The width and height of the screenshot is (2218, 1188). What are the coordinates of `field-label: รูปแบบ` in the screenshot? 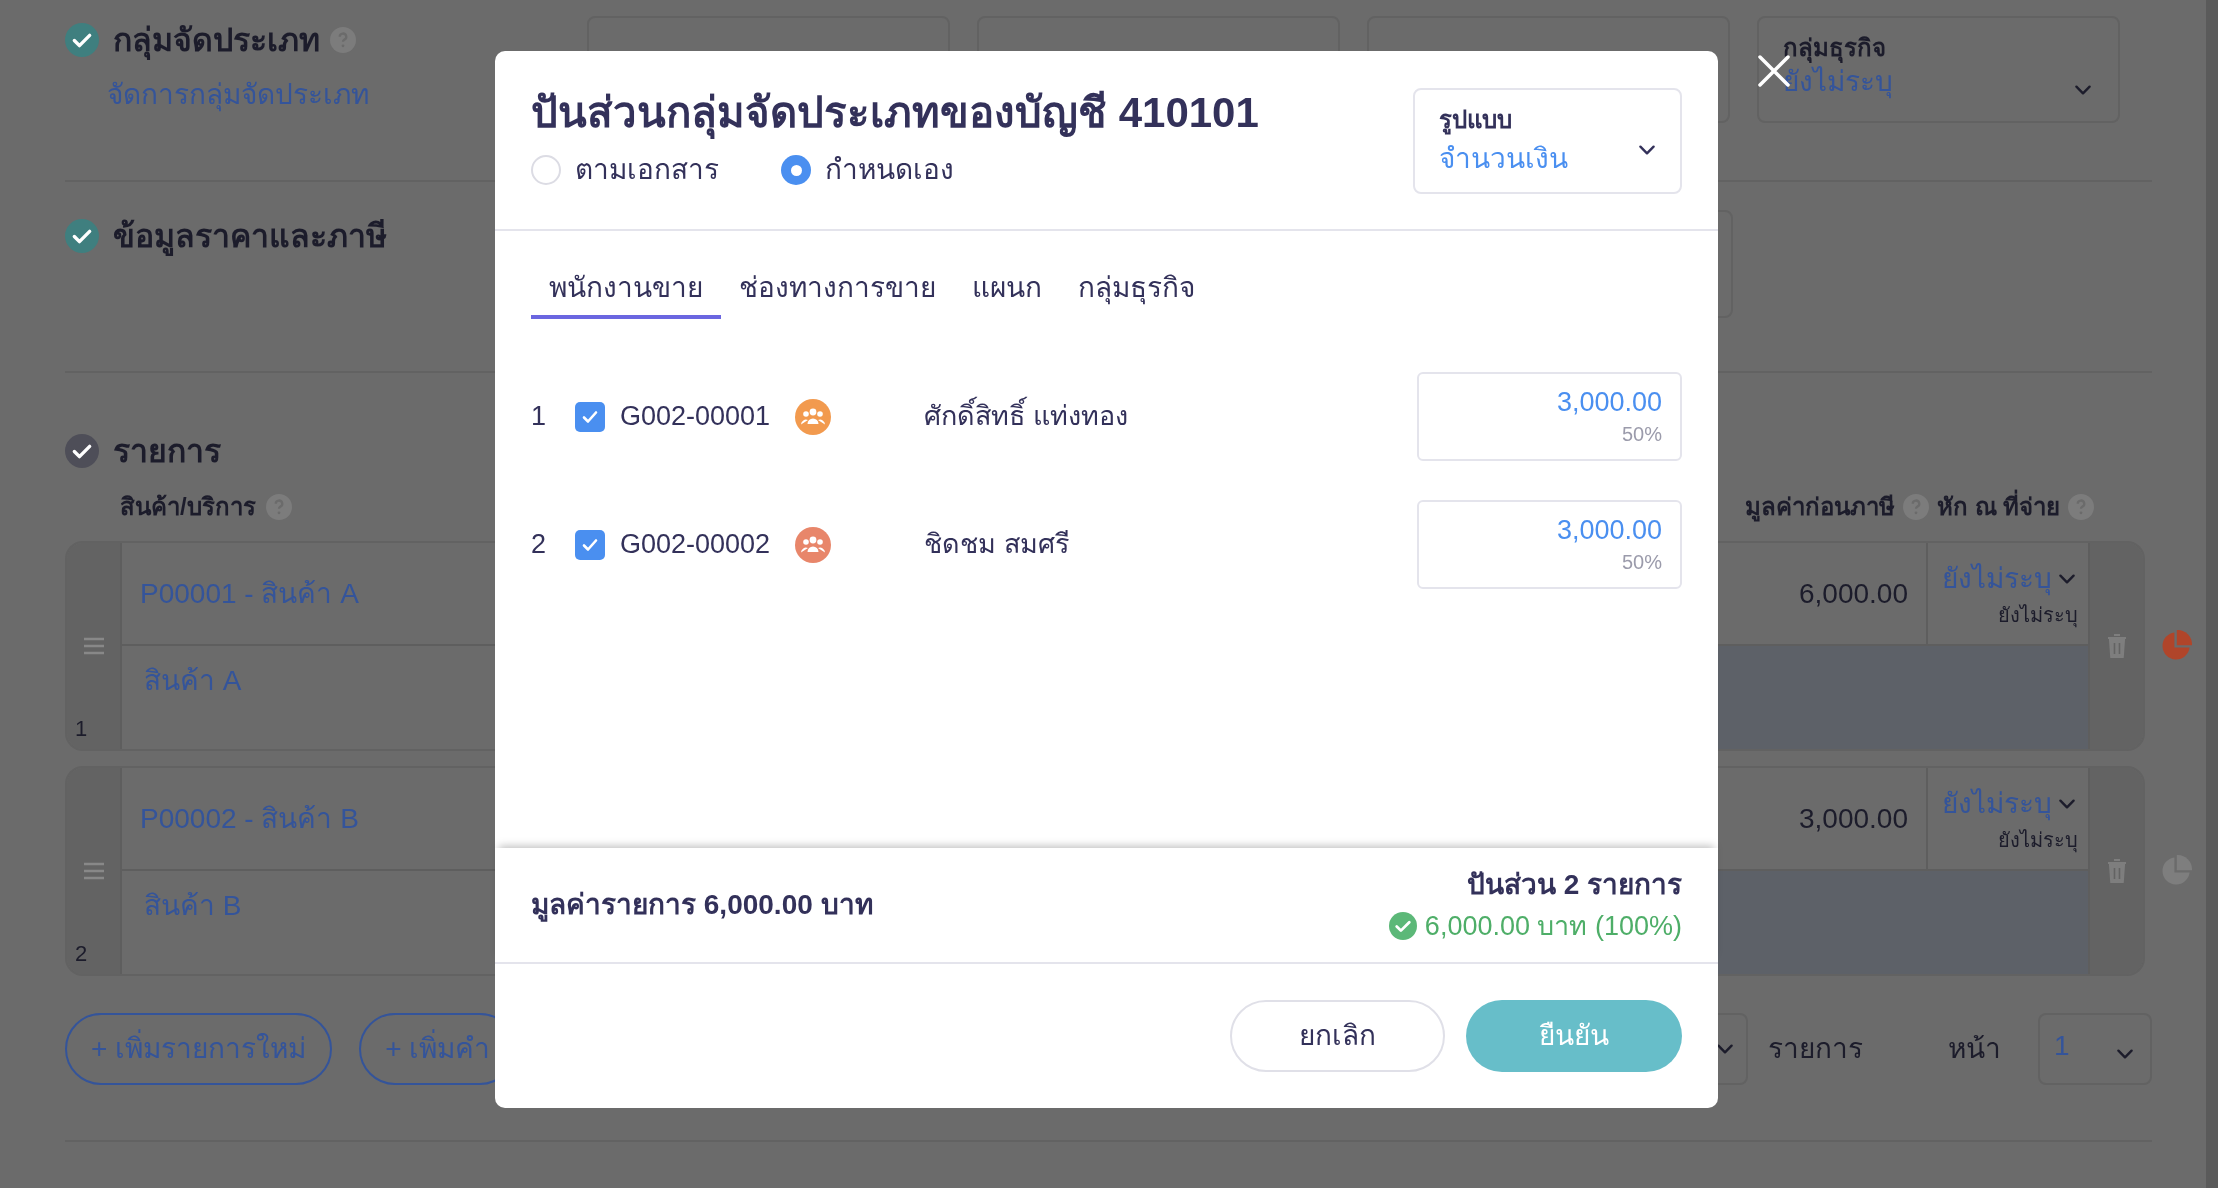 It's located at (1476, 121).